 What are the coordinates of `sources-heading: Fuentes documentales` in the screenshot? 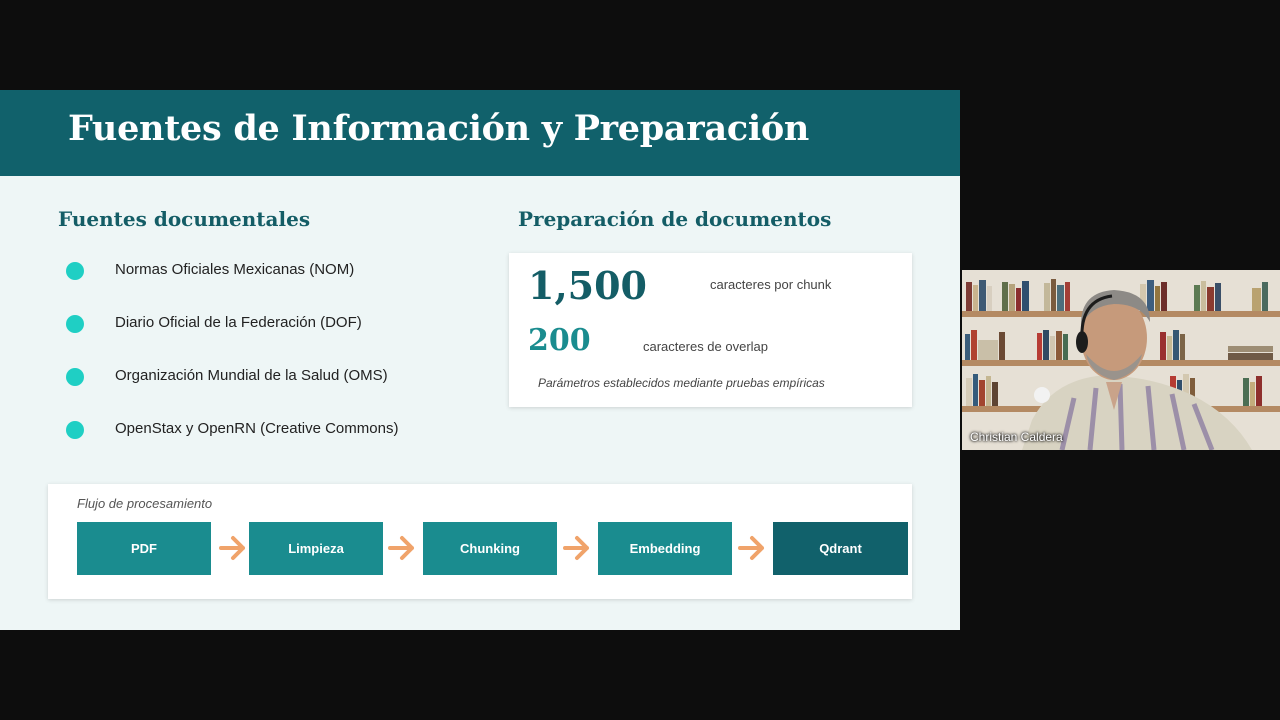 It's located at (184, 219).